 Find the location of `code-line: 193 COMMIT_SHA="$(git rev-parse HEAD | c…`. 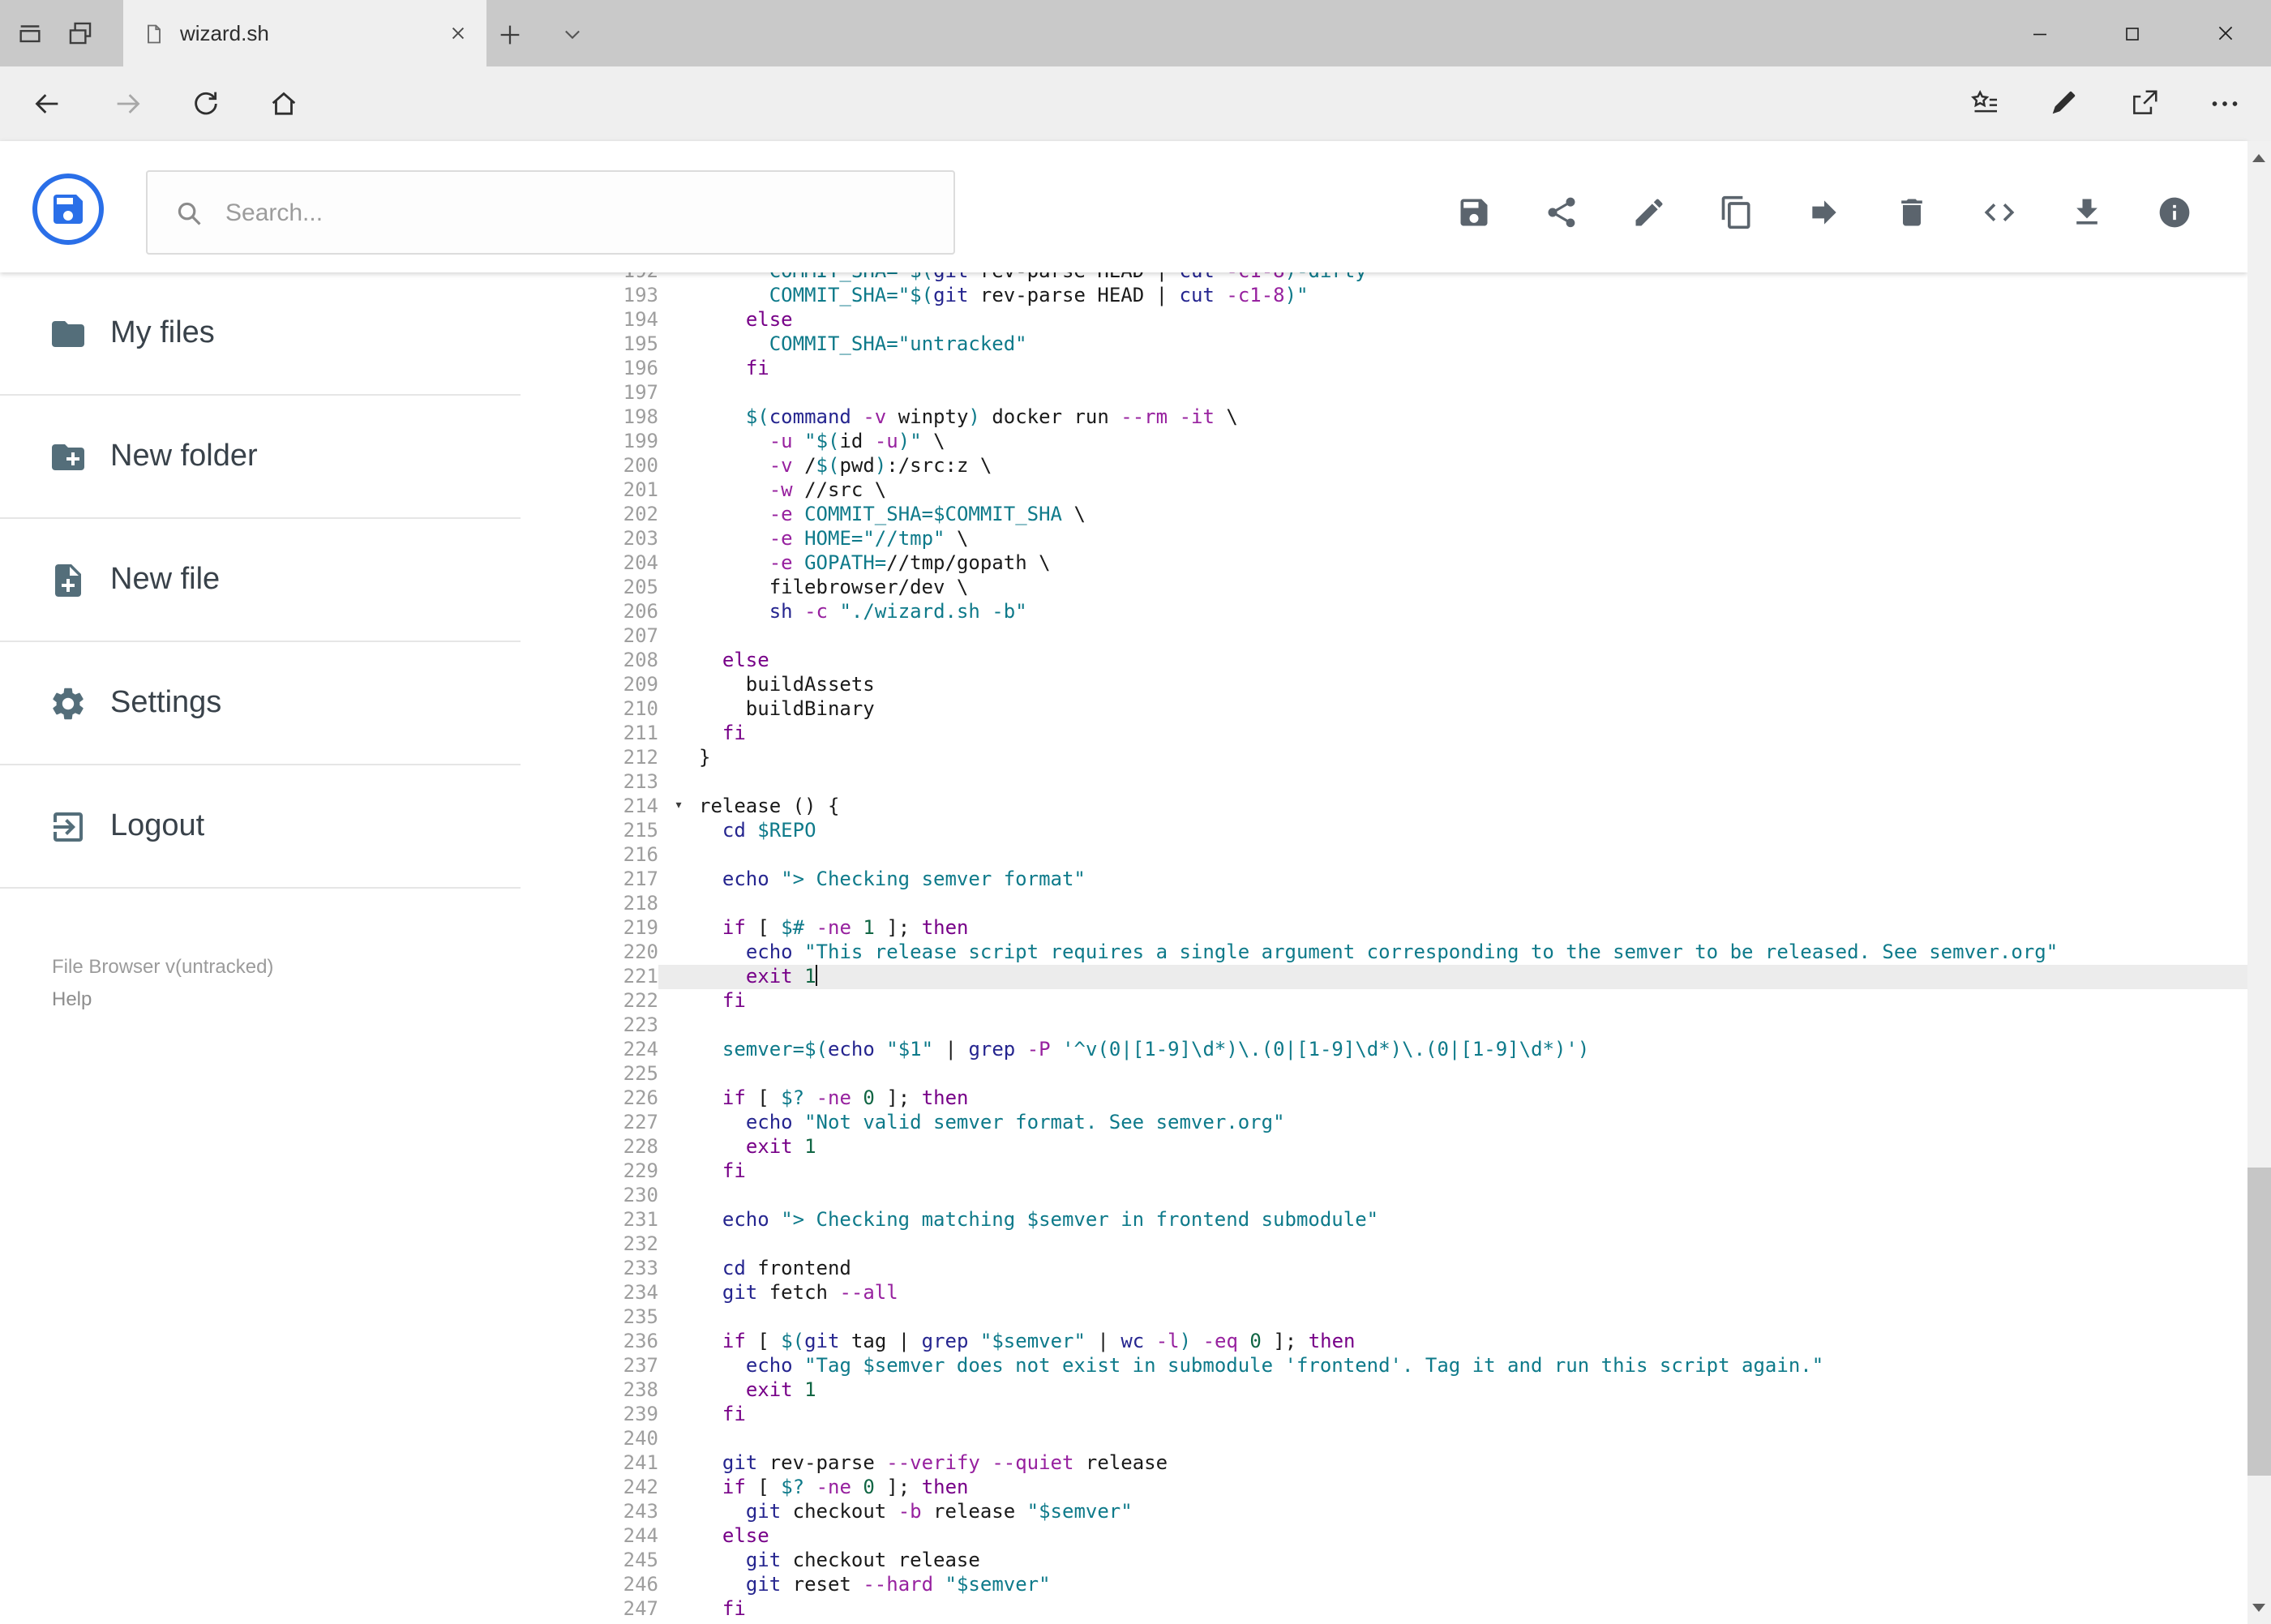

code-line: 193 COMMIT_SHA="$(git rev-parse HEAD | c… is located at coordinates (1384, 296).